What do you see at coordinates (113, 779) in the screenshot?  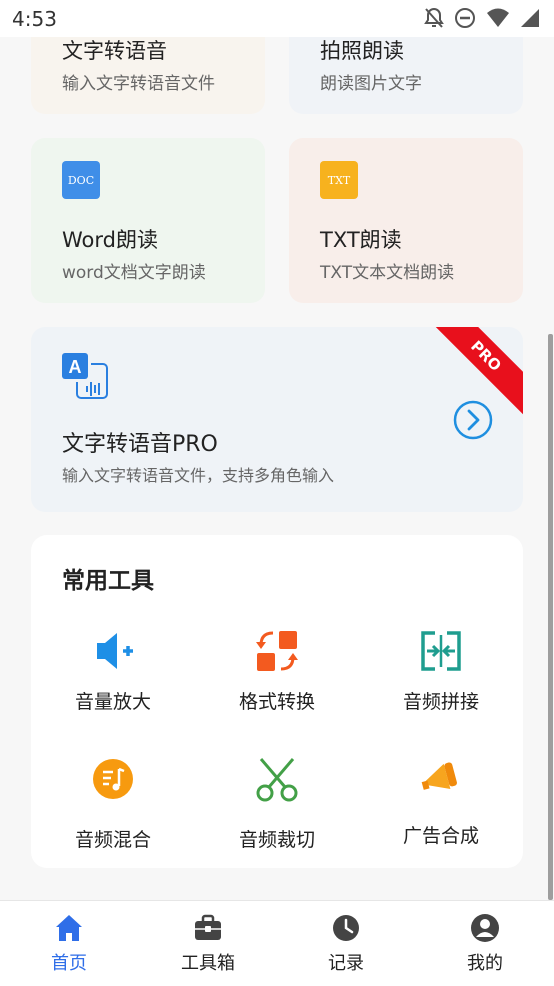 I see `audio-mix-icon` at bounding box center [113, 779].